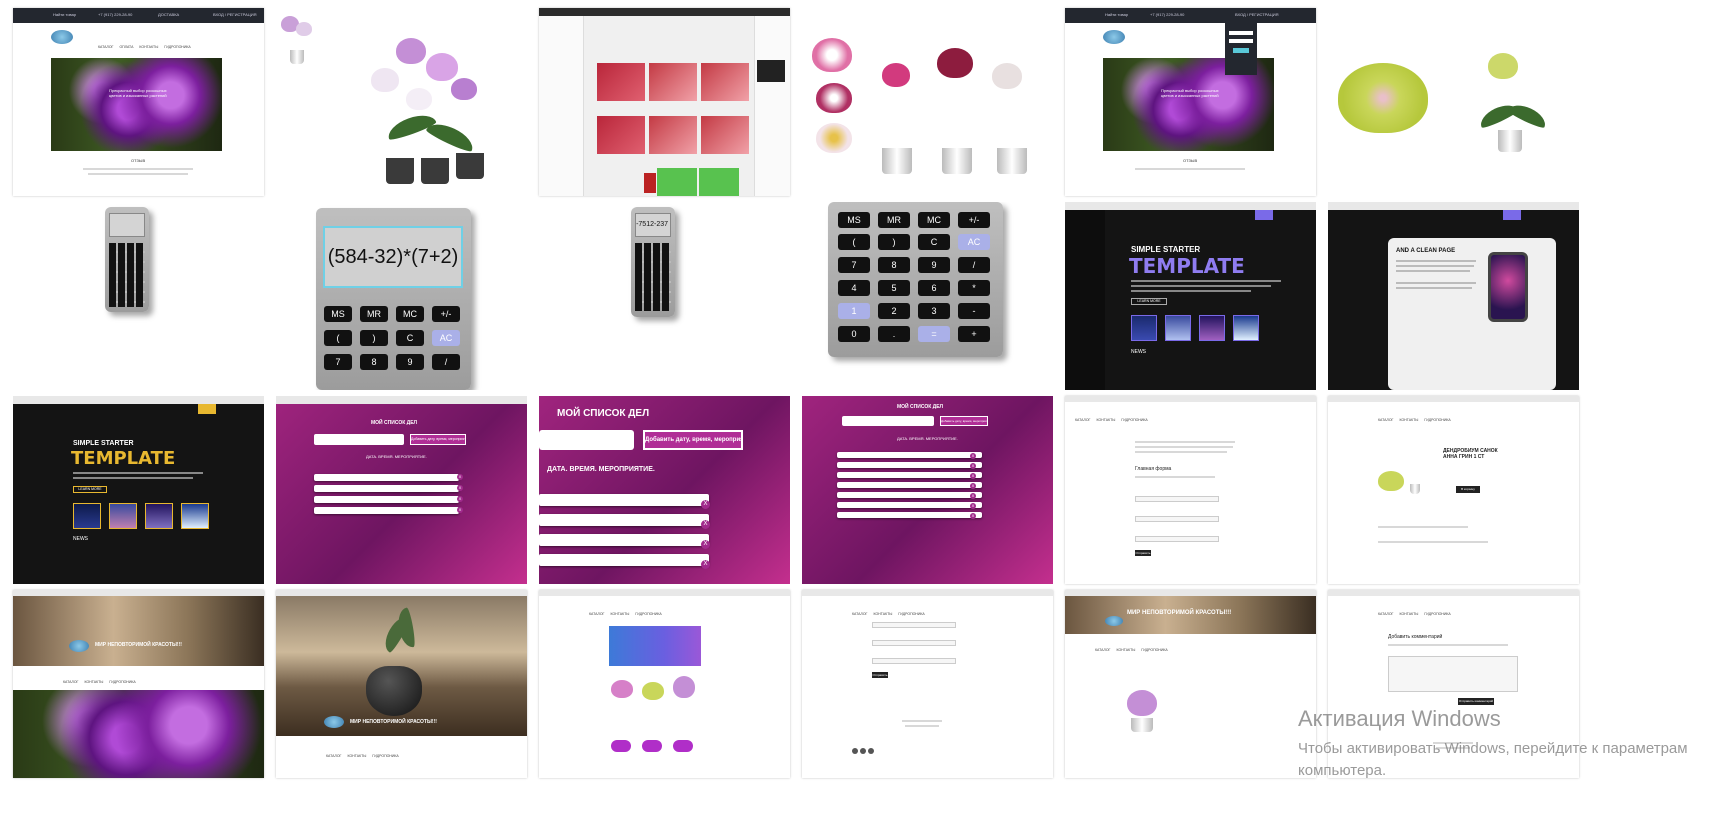  Describe the element at coordinates (338, 338) in the screenshot. I see `key-open-paren: (` at that location.